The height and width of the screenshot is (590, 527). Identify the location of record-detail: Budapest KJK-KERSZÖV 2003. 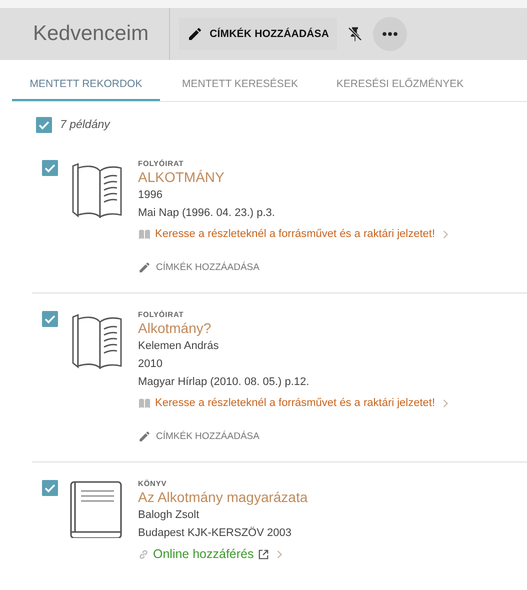
(215, 533).